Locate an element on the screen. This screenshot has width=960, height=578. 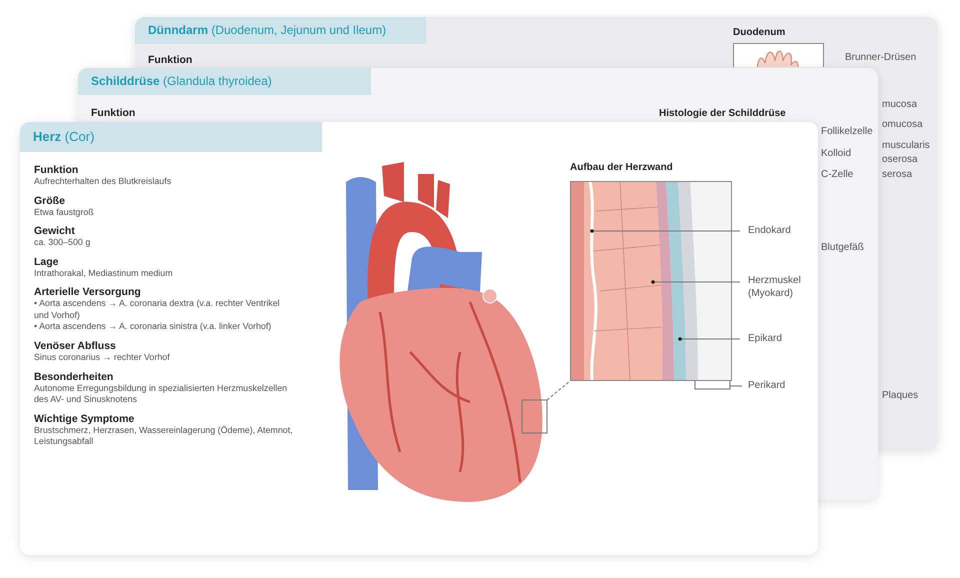
section-heading: Größe is located at coordinates (49, 200).